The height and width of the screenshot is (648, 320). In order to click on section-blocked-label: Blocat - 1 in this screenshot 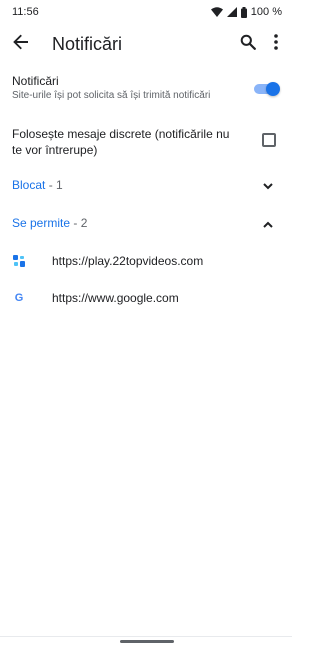, I will do `click(37, 185)`.